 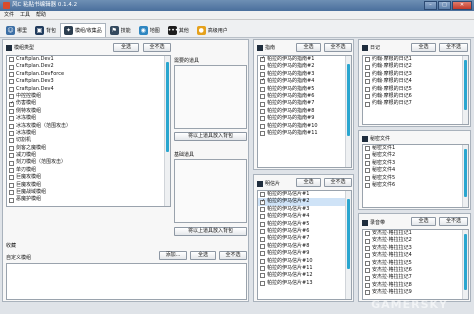 I want to click on mod-list-item: 恶魔护模组, so click(x=88, y=199).